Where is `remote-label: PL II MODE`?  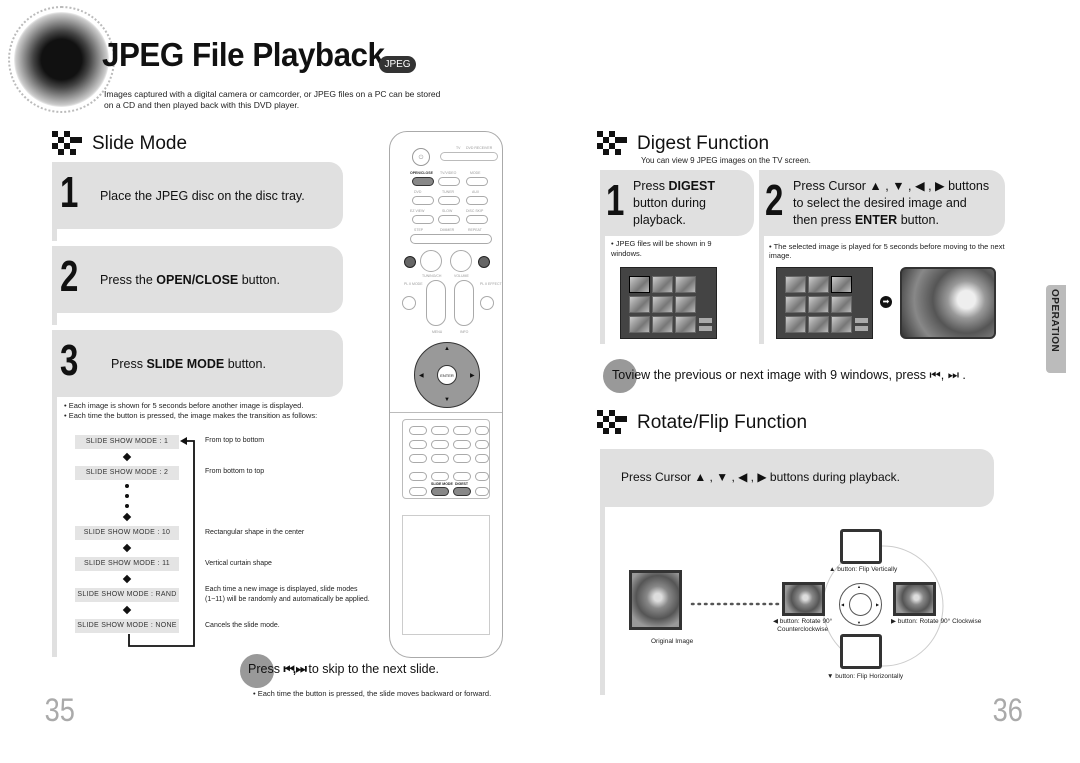 remote-label: PL II MODE is located at coordinates (413, 284).